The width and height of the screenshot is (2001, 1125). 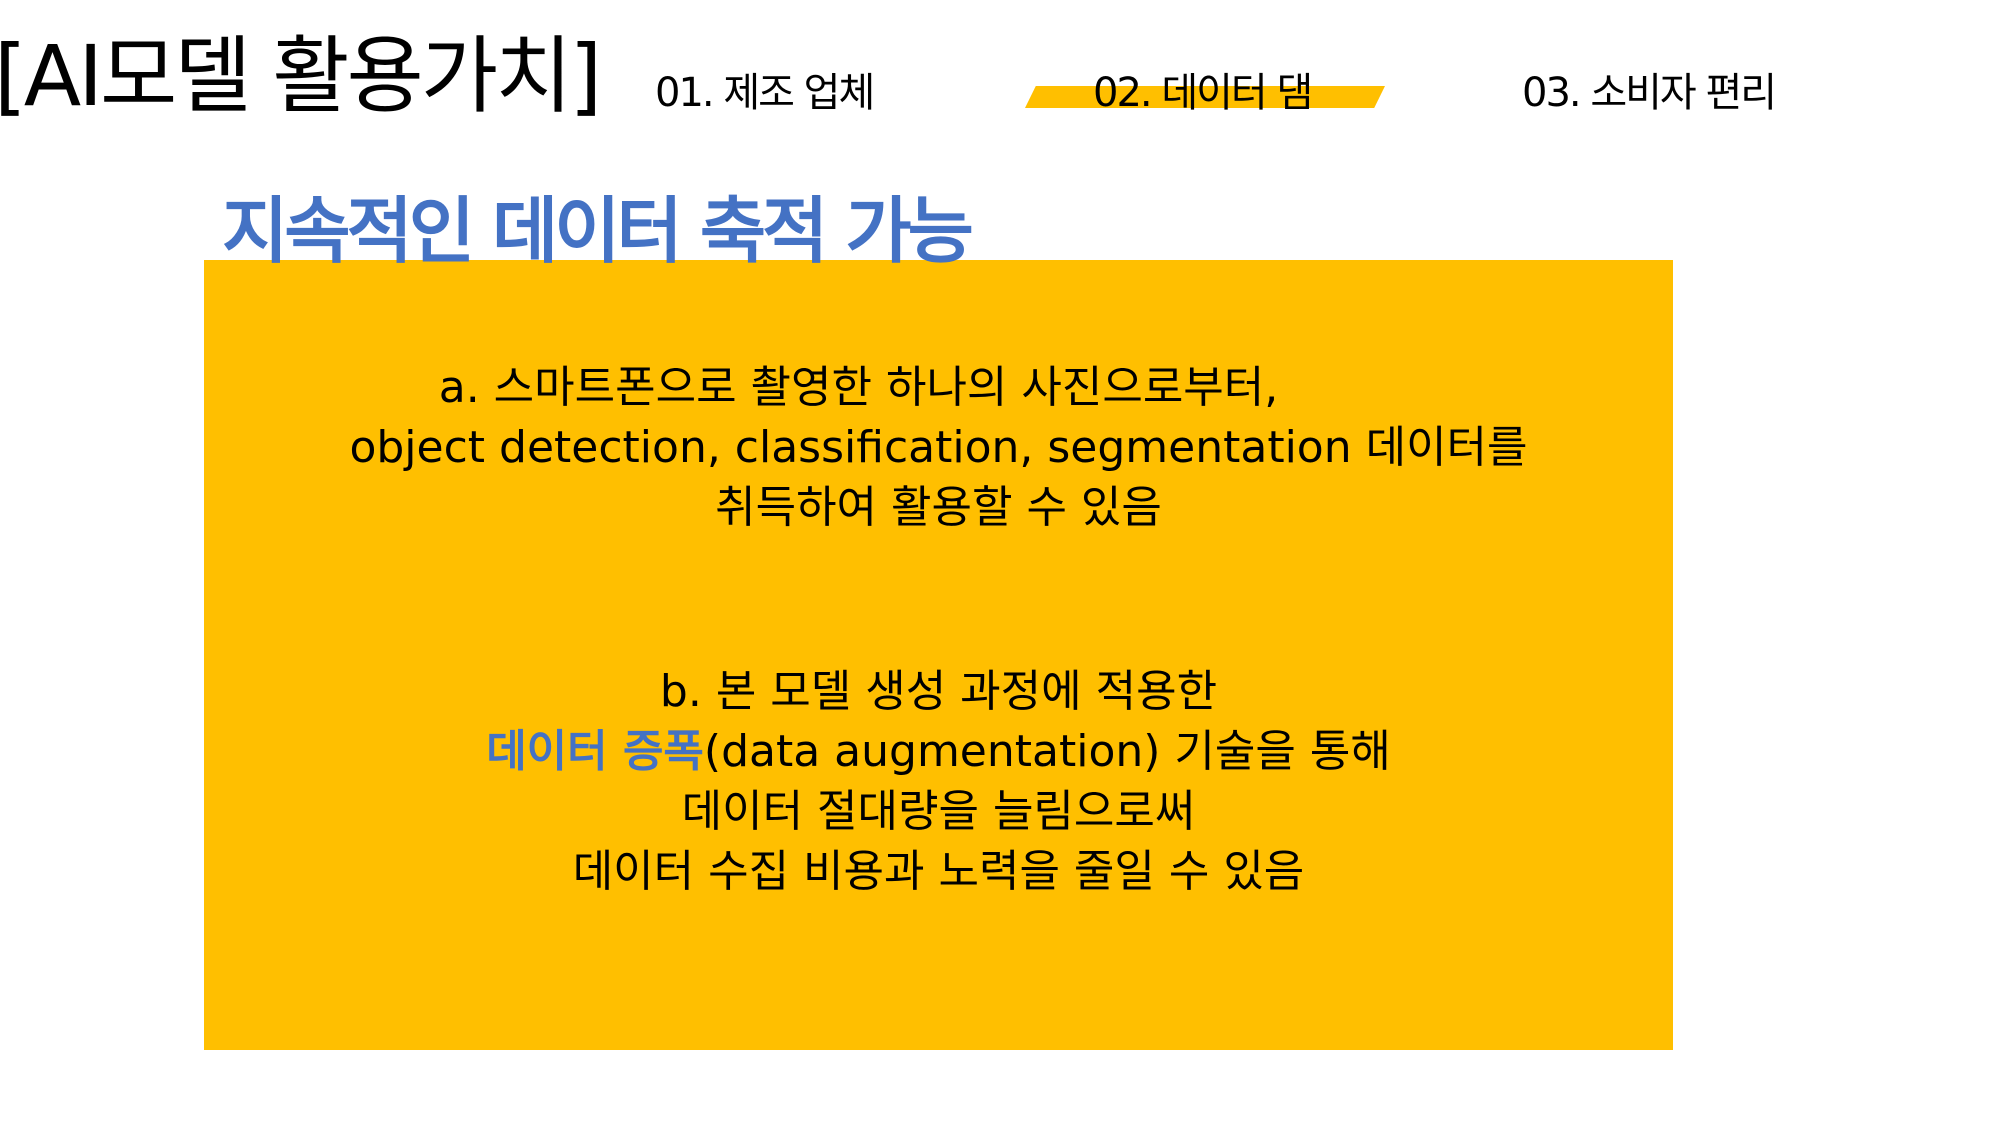 I want to click on paragraph-line: 데이터 절대량을 늘림으로써, so click(x=938, y=811).